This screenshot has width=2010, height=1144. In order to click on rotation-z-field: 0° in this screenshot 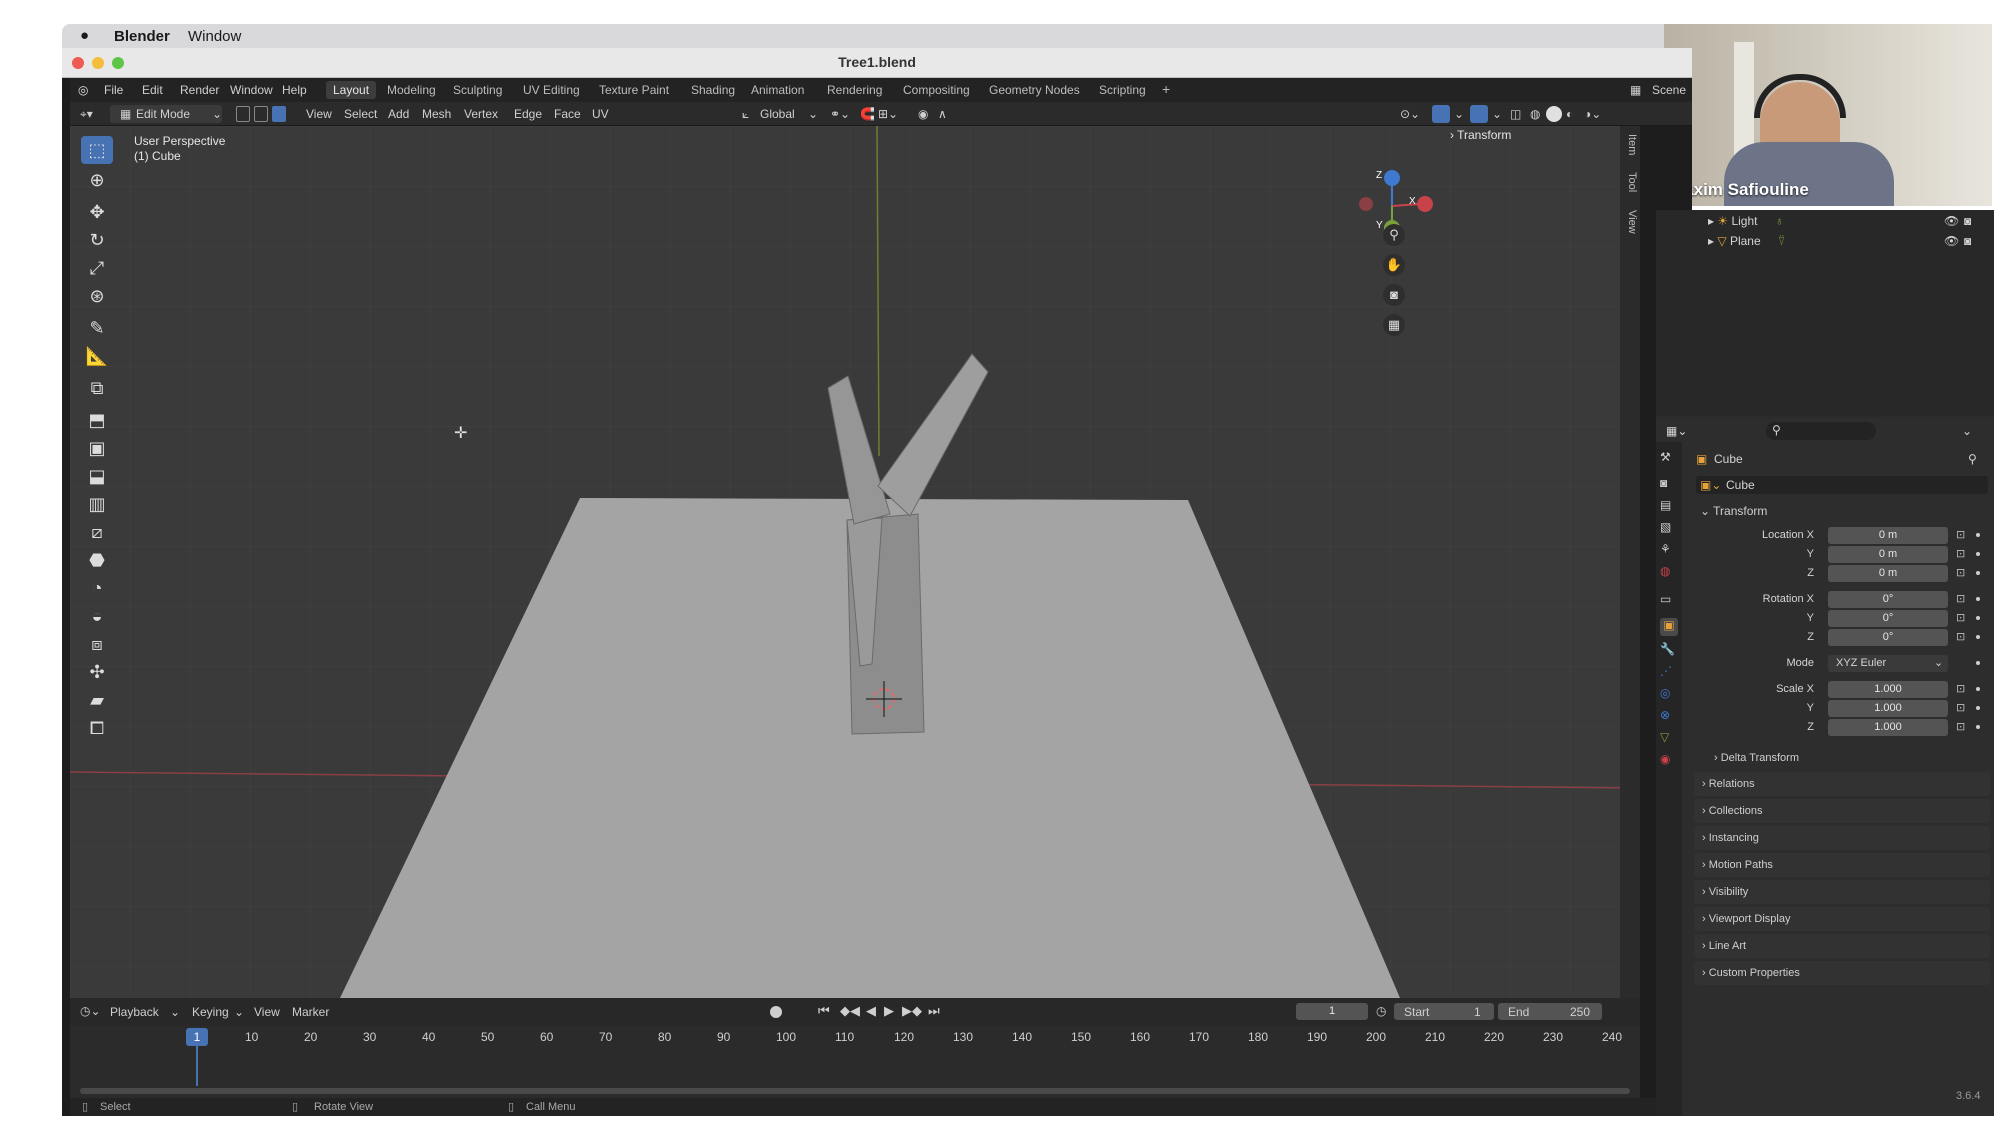, I will do `click(1888, 637)`.